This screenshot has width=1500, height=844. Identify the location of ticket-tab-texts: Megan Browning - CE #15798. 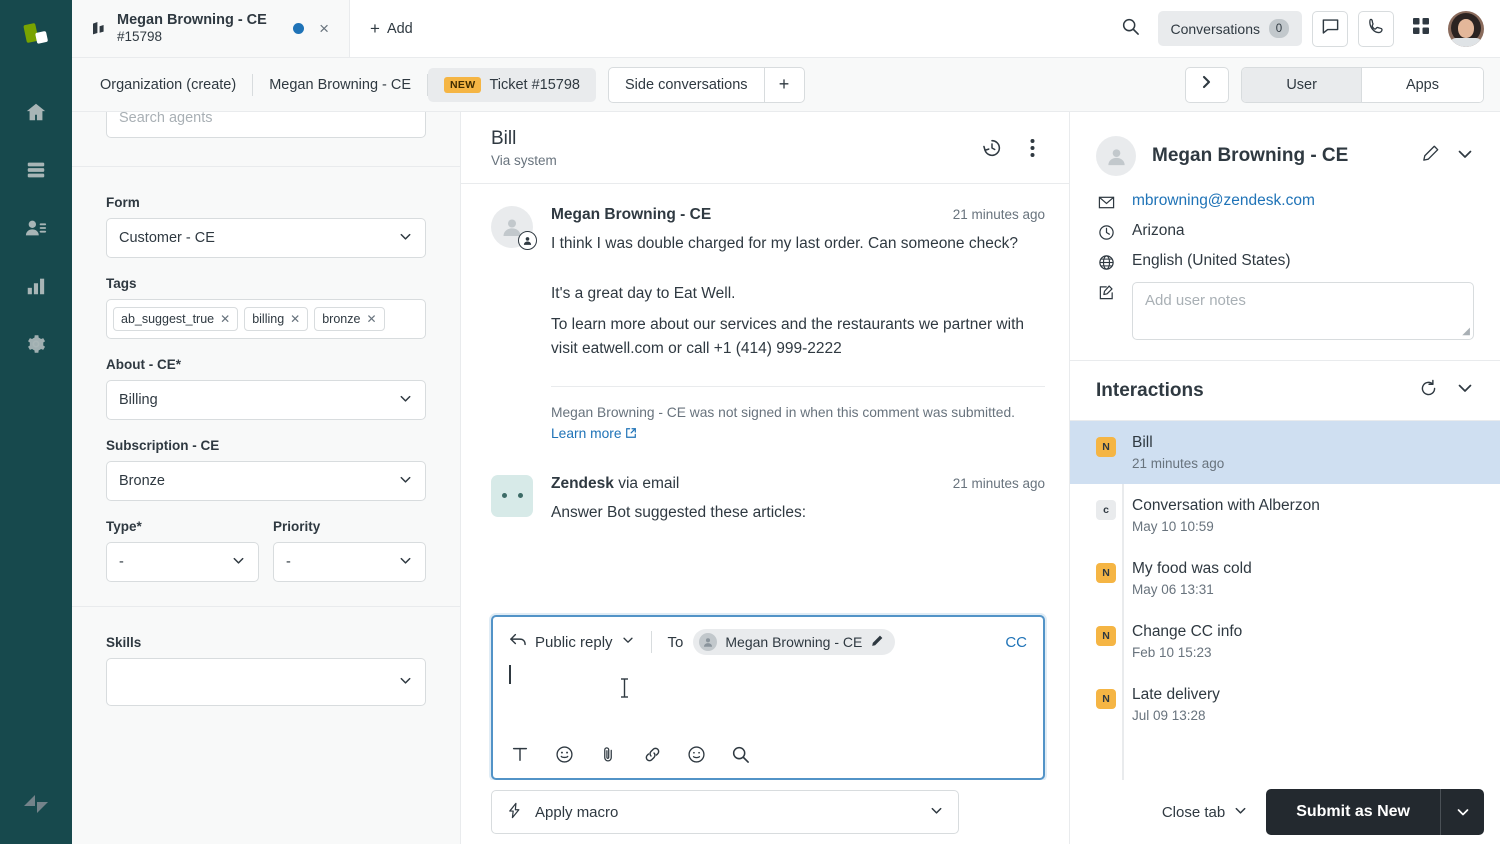
(200, 28).